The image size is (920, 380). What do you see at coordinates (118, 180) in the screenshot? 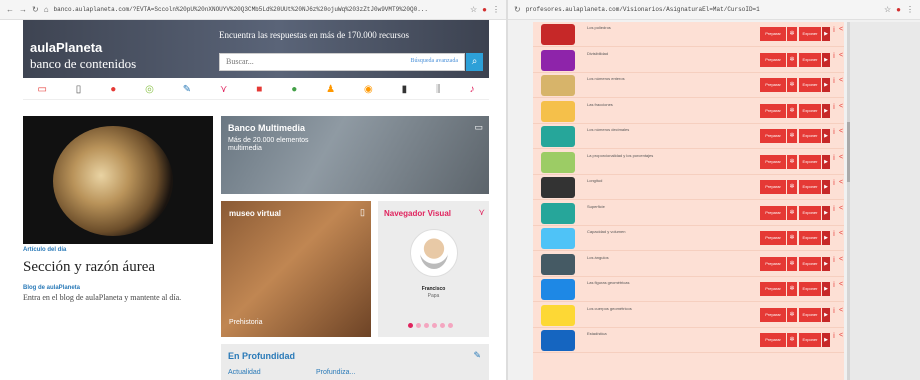
I see `featured-image` at bounding box center [118, 180].